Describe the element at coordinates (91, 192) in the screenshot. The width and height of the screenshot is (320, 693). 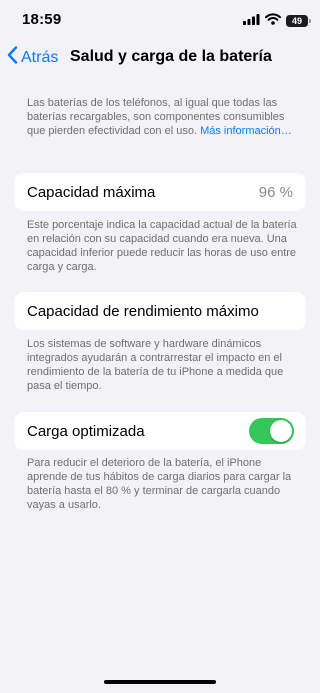
I see `max-capacity-label: Capacidad máxima` at that location.